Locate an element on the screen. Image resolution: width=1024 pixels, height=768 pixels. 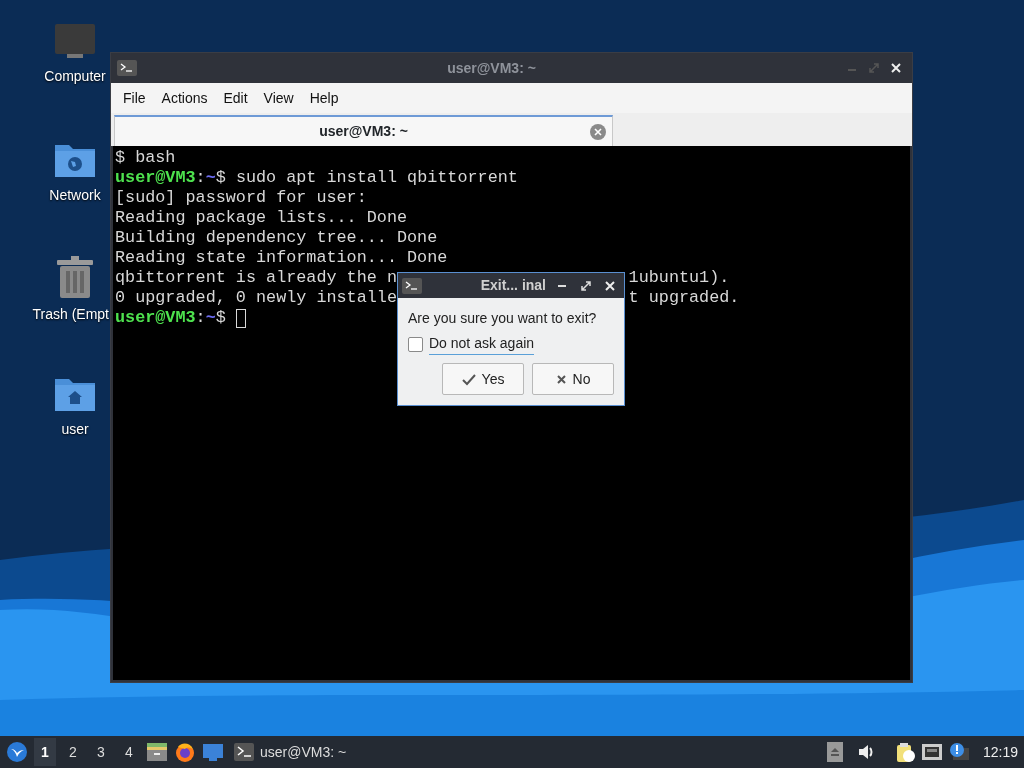
workspace-button: 3 is located at coordinates (101, 752).